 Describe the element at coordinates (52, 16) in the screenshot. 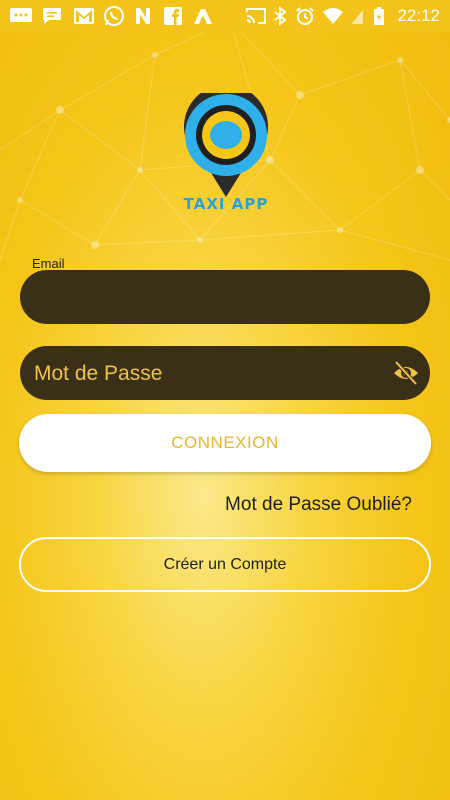

I see `chat-icon` at that location.